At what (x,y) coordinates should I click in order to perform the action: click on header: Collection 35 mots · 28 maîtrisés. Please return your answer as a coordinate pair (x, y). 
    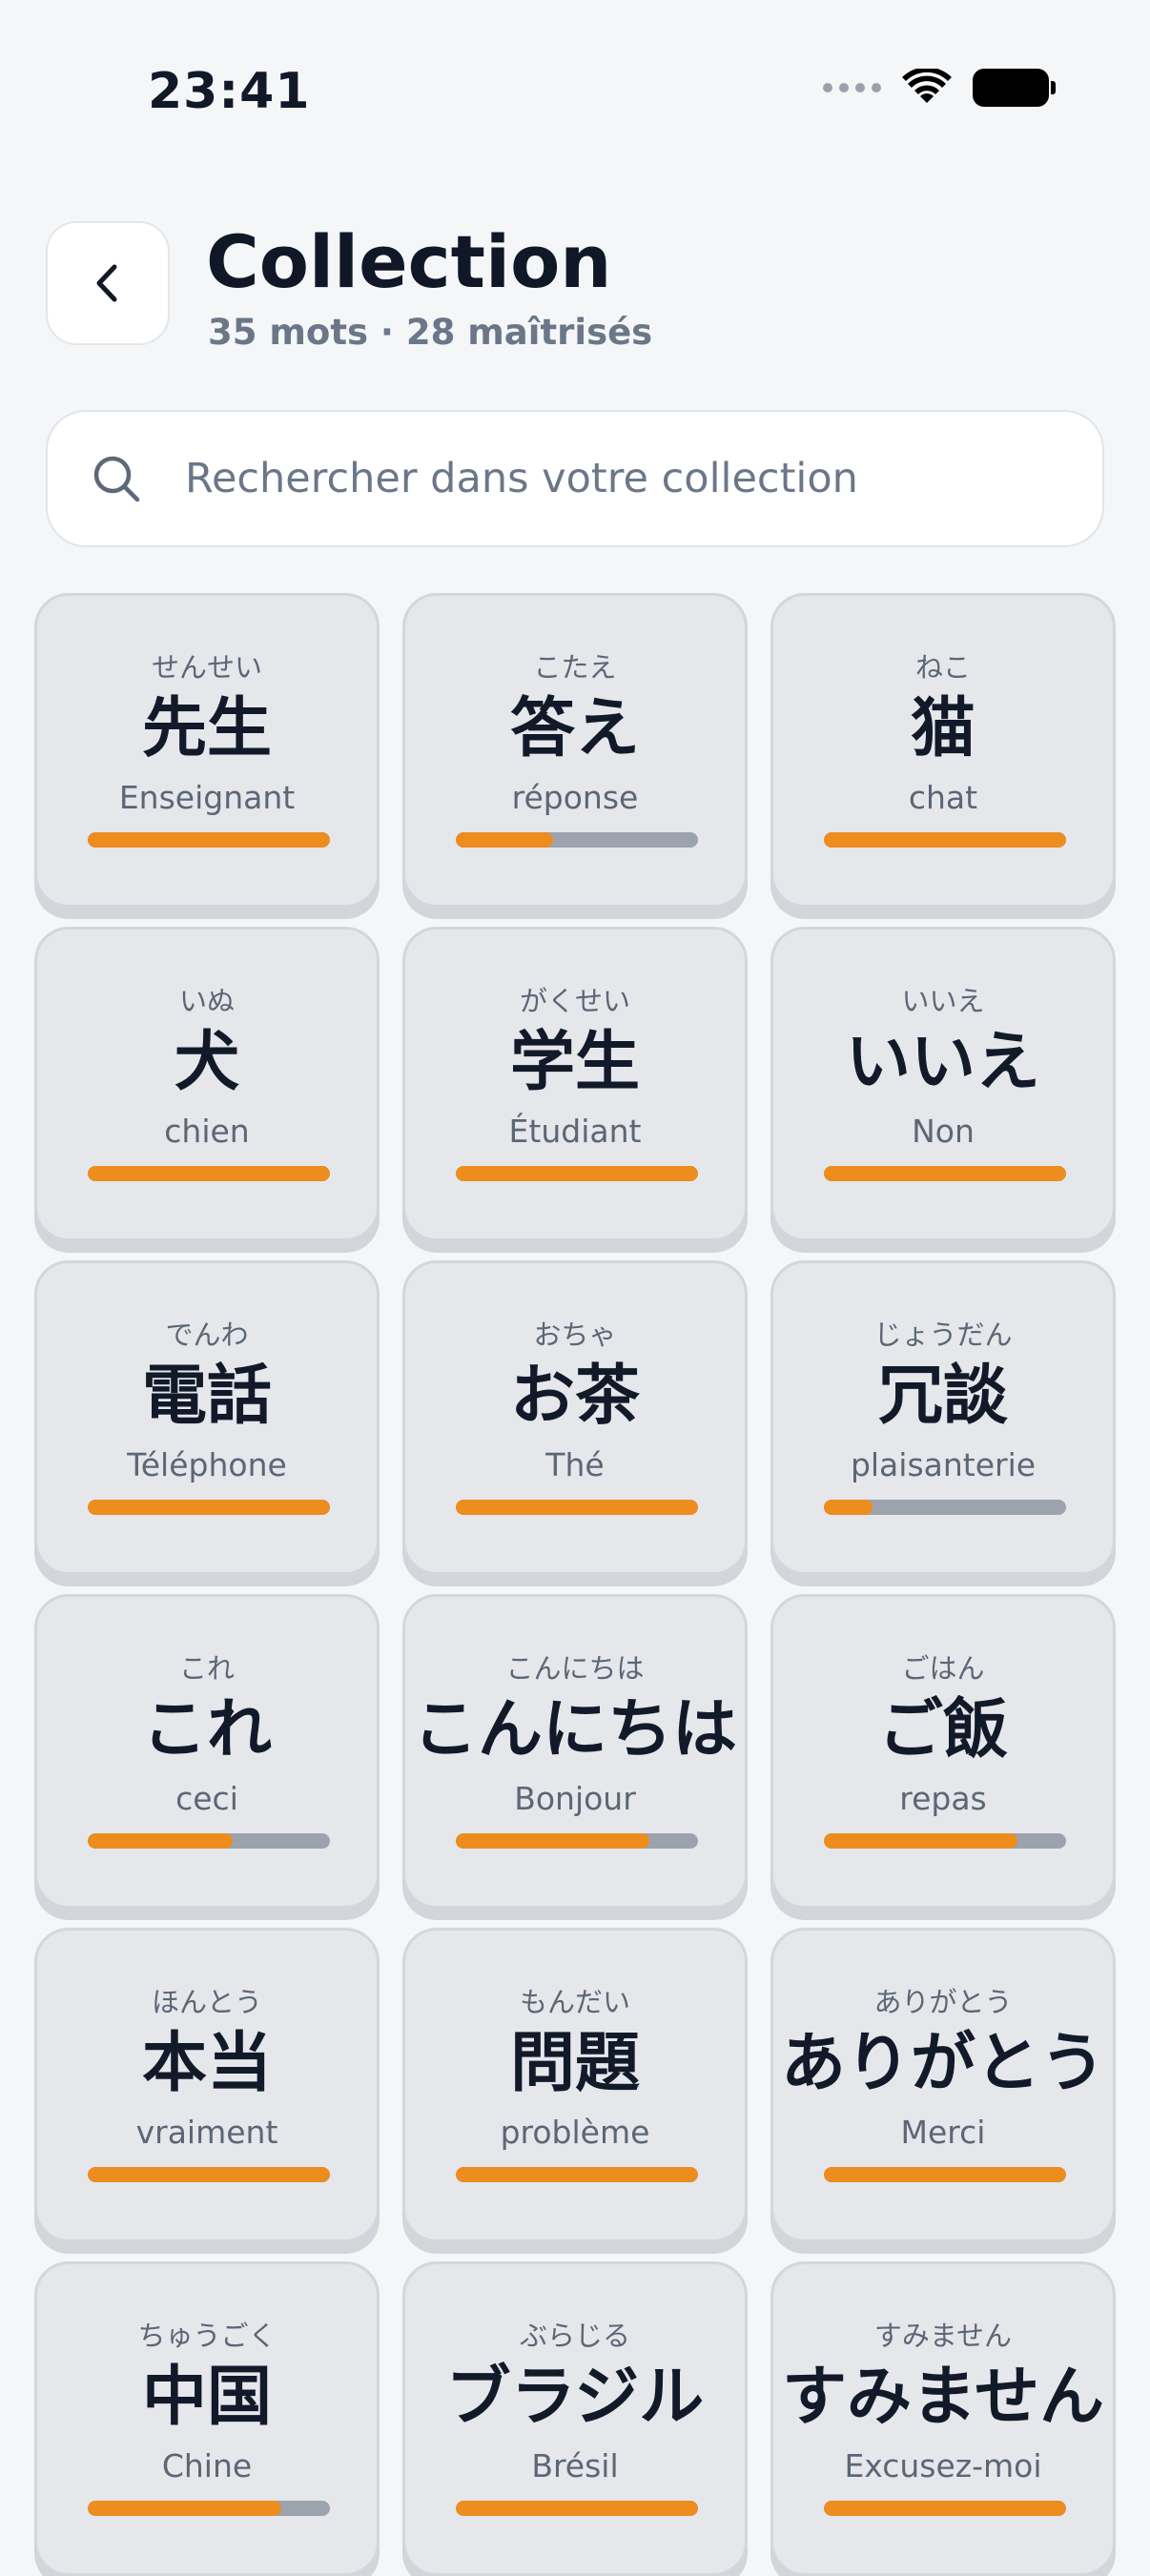
    Looking at the image, I should click on (575, 286).